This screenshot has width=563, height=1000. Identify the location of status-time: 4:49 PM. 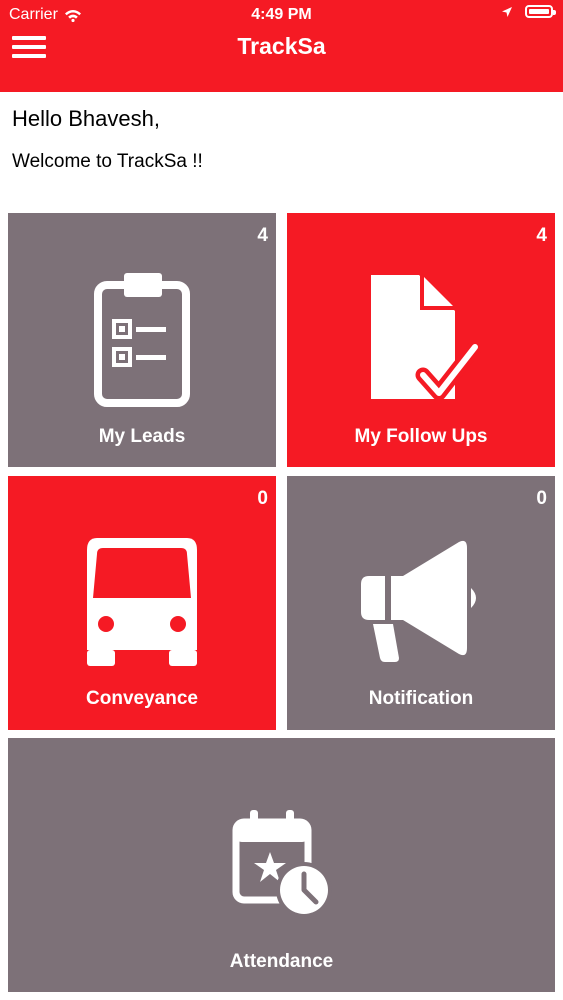
(281, 14).